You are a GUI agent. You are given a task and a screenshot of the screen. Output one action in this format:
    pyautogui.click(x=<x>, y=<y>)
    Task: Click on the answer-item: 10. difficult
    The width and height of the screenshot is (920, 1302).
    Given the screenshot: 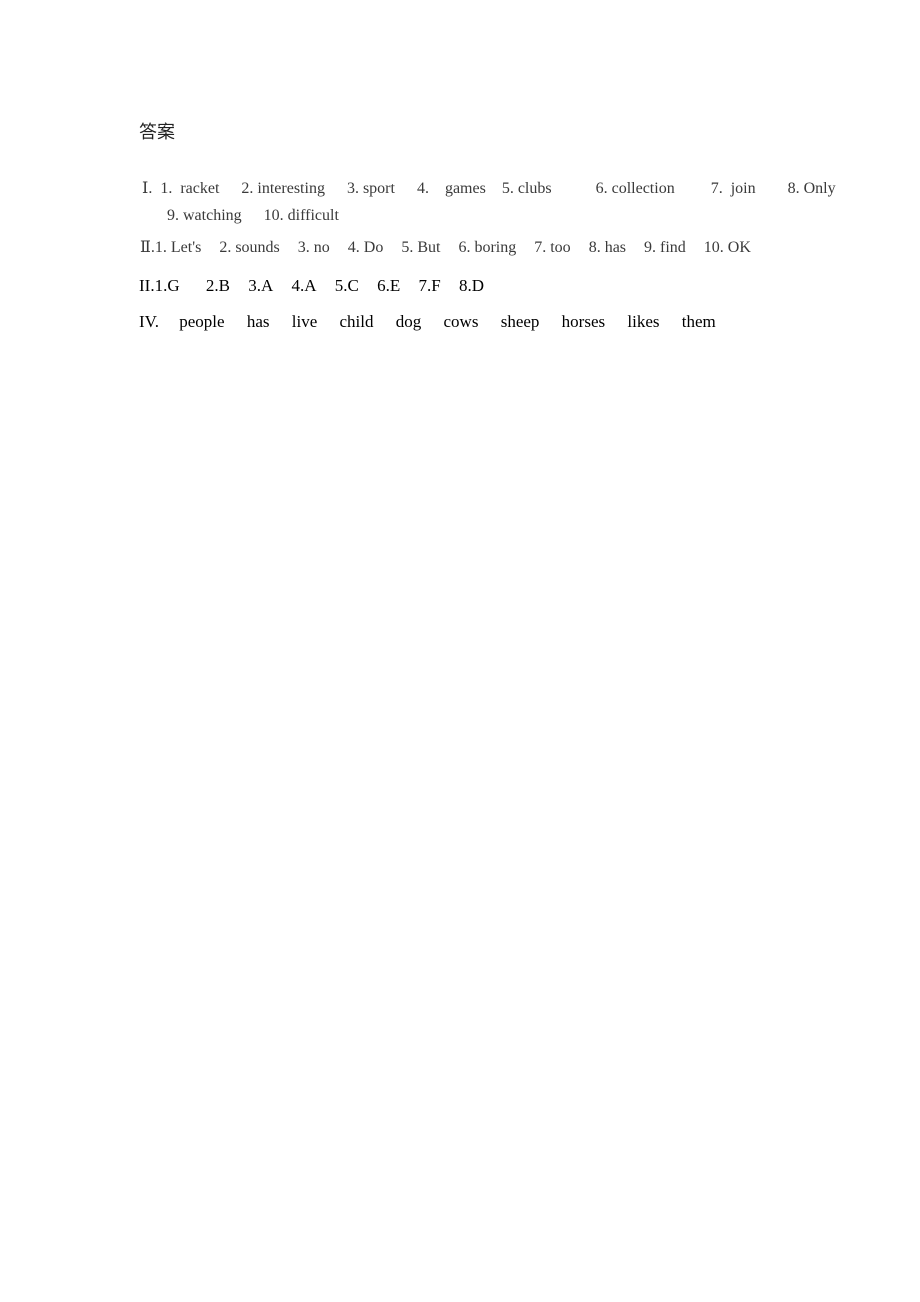 What is the action you would take?
    pyautogui.click(x=301, y=215)
    